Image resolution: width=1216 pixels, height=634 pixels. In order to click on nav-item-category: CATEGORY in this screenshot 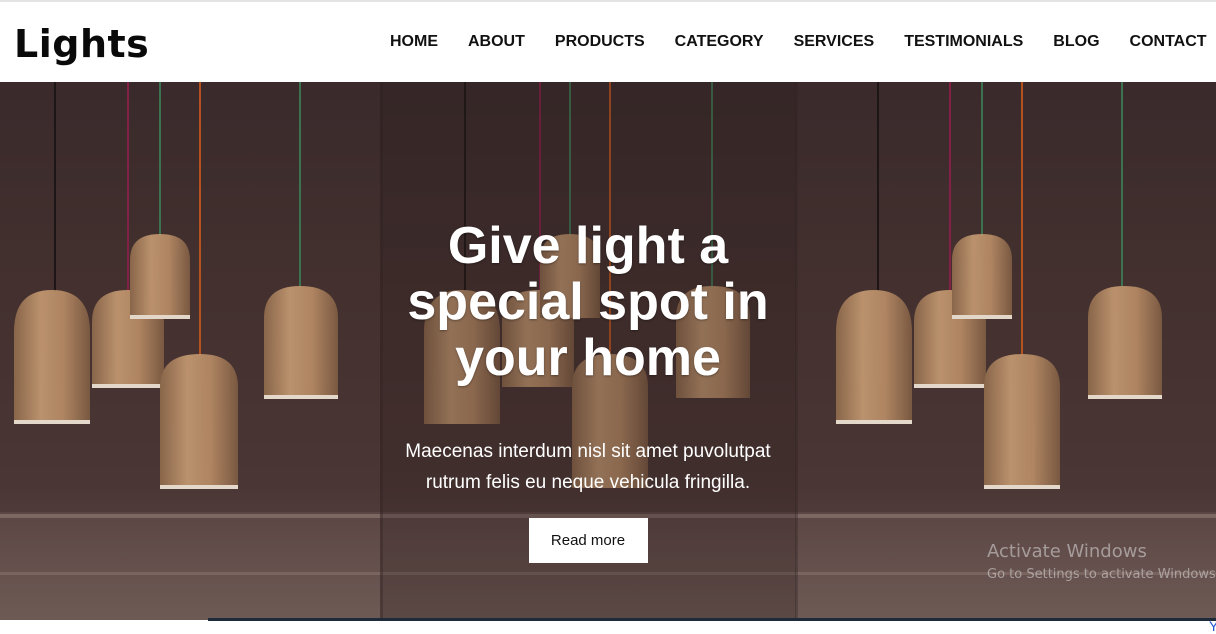, I will do `click(719, 42)`.